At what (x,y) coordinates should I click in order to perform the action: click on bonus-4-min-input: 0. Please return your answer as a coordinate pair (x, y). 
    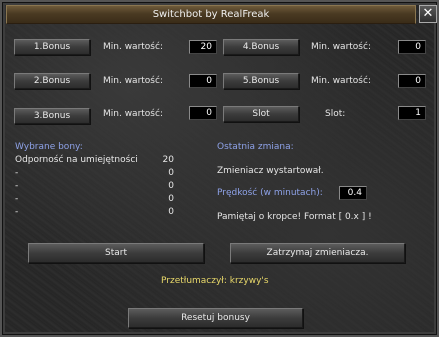
    Looking at the image, I should click on (412, 47).